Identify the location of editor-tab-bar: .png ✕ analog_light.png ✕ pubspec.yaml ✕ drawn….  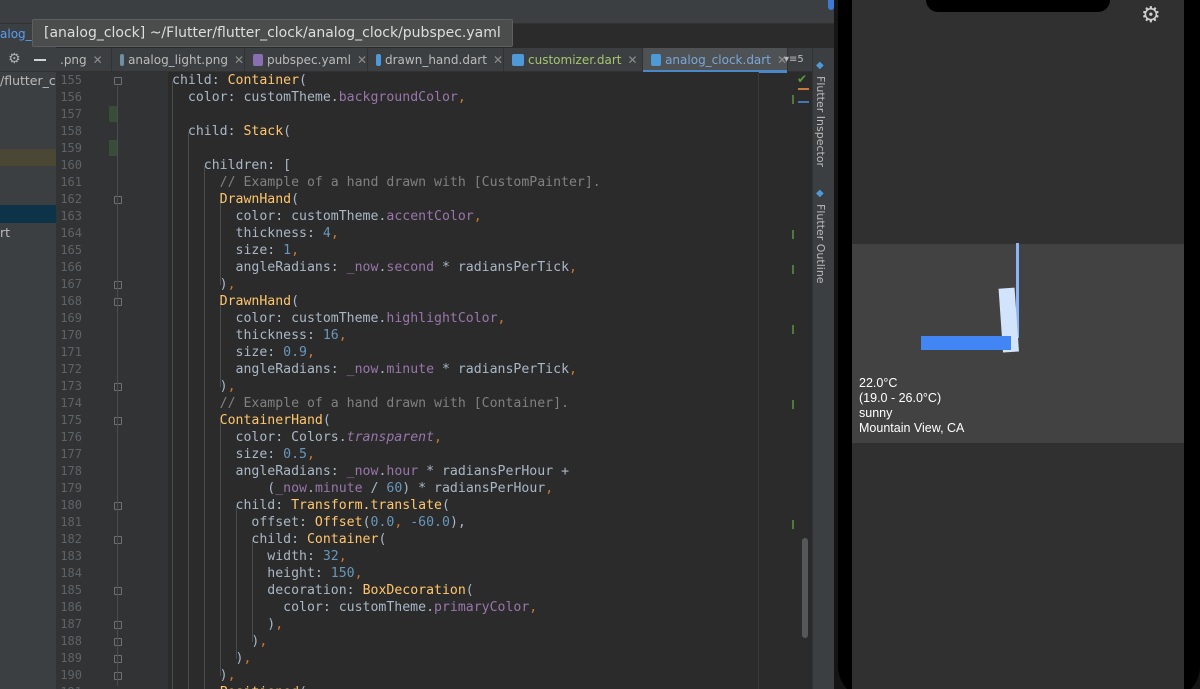
(434, 60).